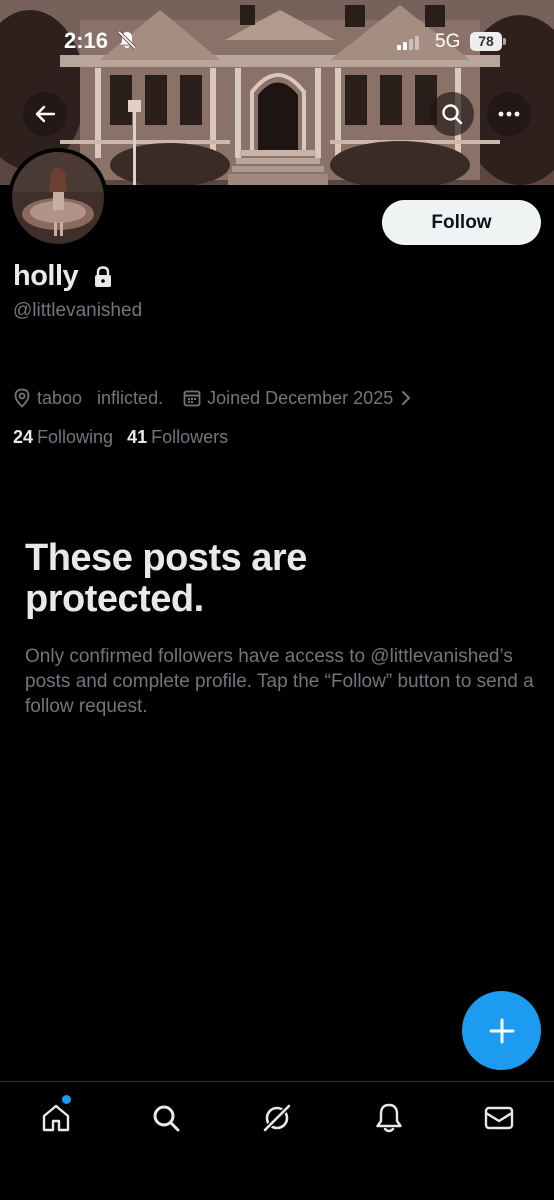 The height and width of the screenshot is (1200, 554). What do you see at coordinates (46, 276) in the screenshot?
I see `display-name: holly` at bounding box center [46, 276].